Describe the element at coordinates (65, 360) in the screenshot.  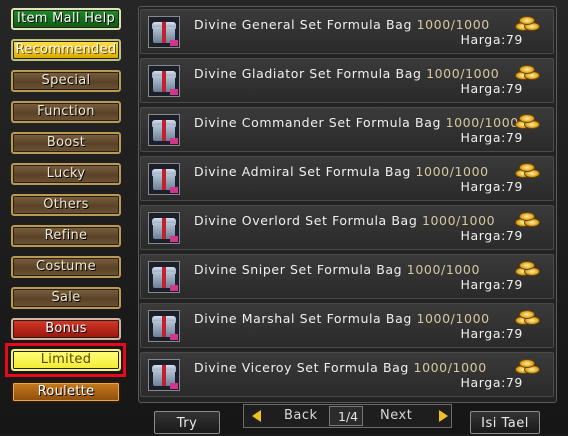
I see `selected-category-outline` at that location.